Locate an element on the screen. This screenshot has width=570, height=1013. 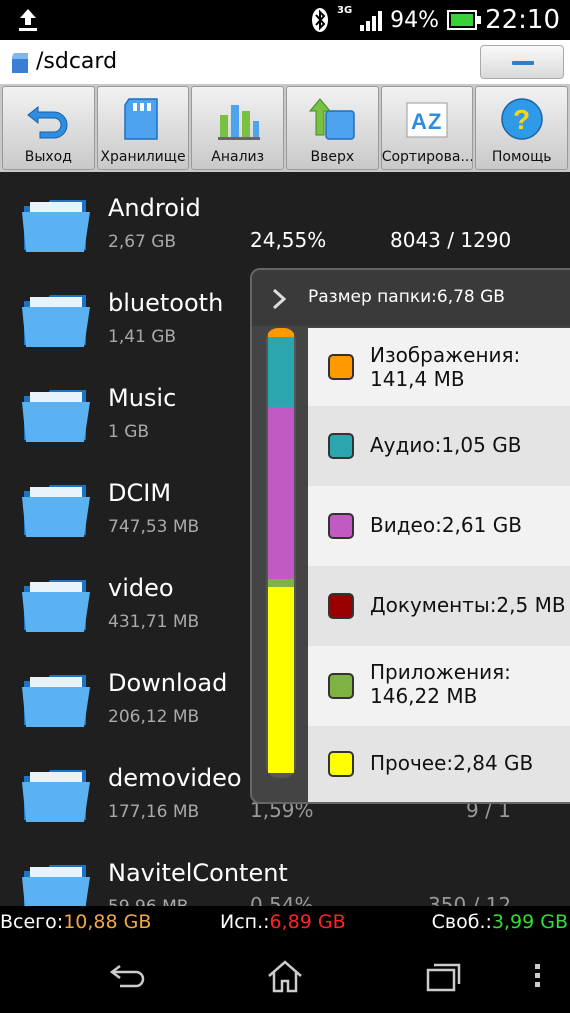
legend-row-apps: Приложения: 146,22 MB is located at coordinates (439, 686).